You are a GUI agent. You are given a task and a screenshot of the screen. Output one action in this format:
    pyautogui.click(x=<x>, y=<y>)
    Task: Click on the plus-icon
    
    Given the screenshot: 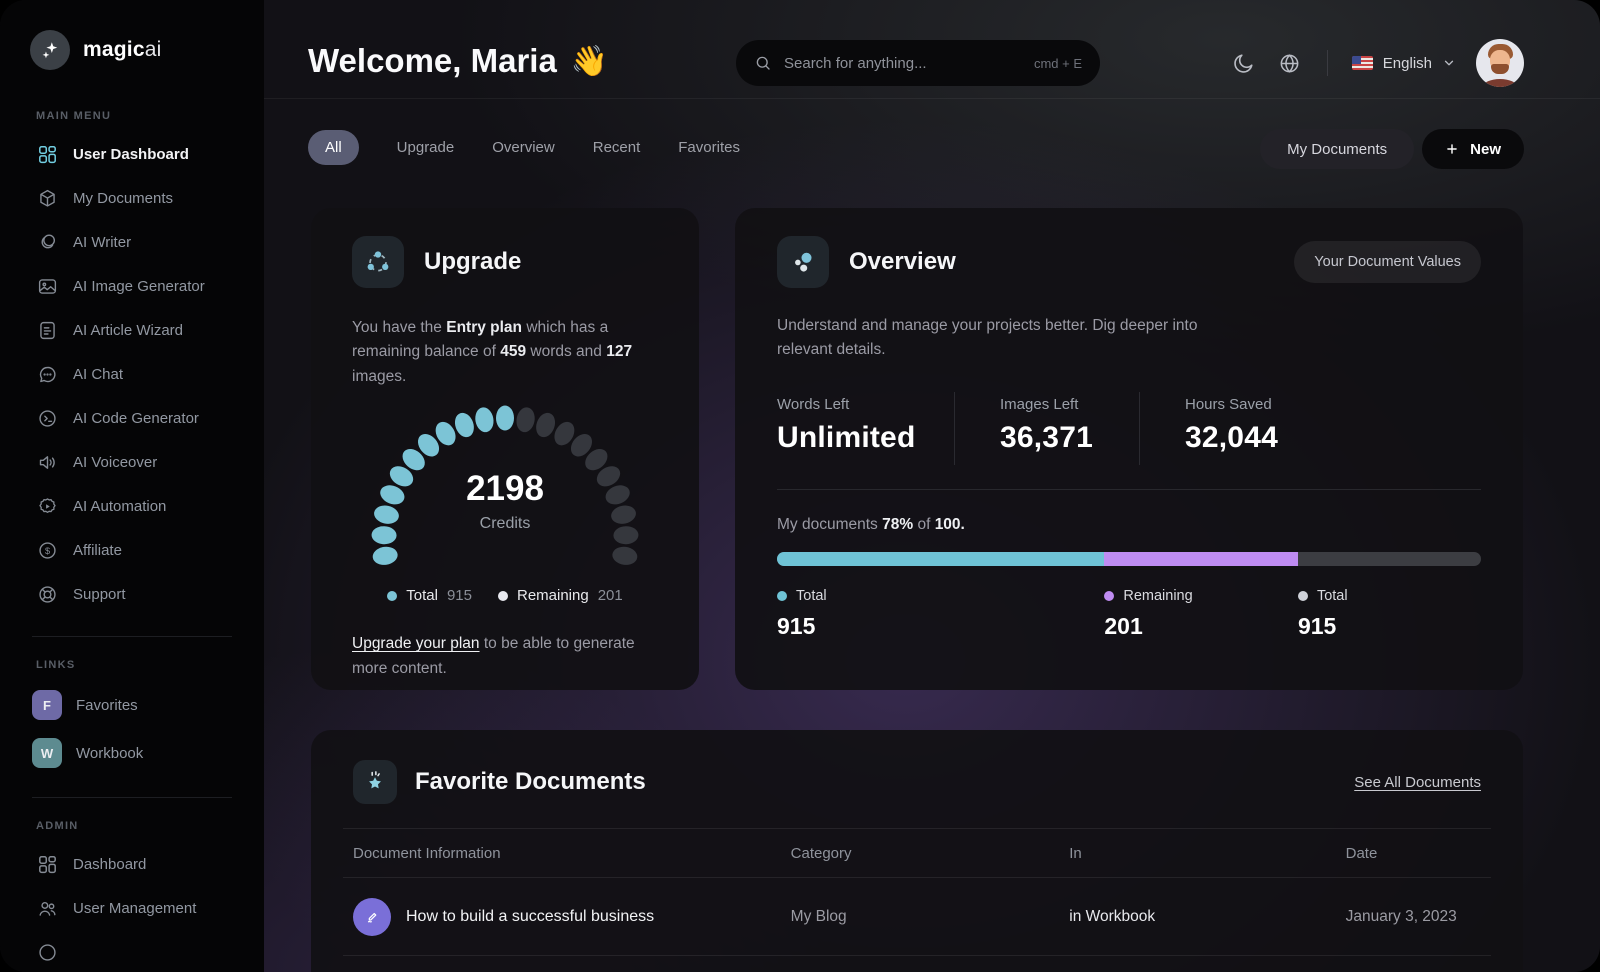 What is the action you would take?
    pyautogui.click(x=1452, y=149)
    